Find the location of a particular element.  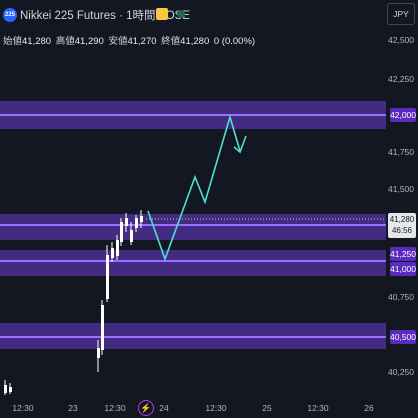

price-label-41250: 41,250 is located at coordinates (403, 254).